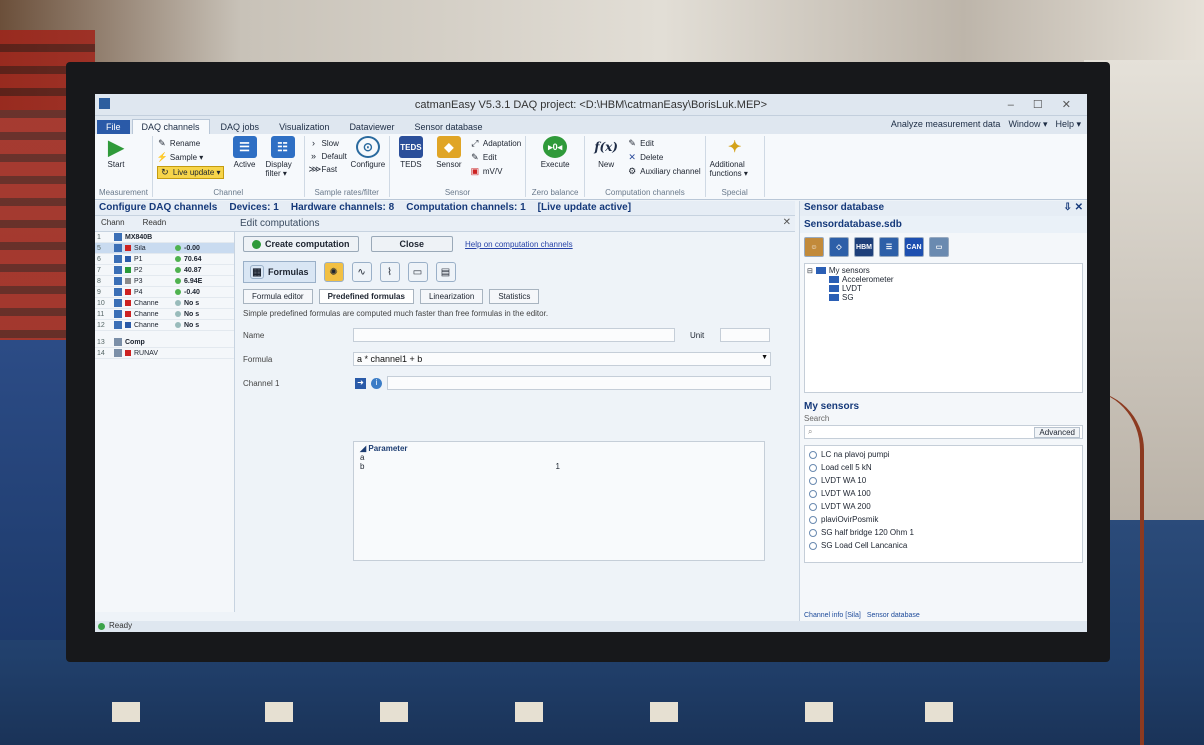 The height and width of the screenshot is (745, 1204). What do you see at coordinates (943, 270) in the screenshot?
I see `tree-item-my-sensors: ⊟ My sensors` at bounding box center [943, 270].